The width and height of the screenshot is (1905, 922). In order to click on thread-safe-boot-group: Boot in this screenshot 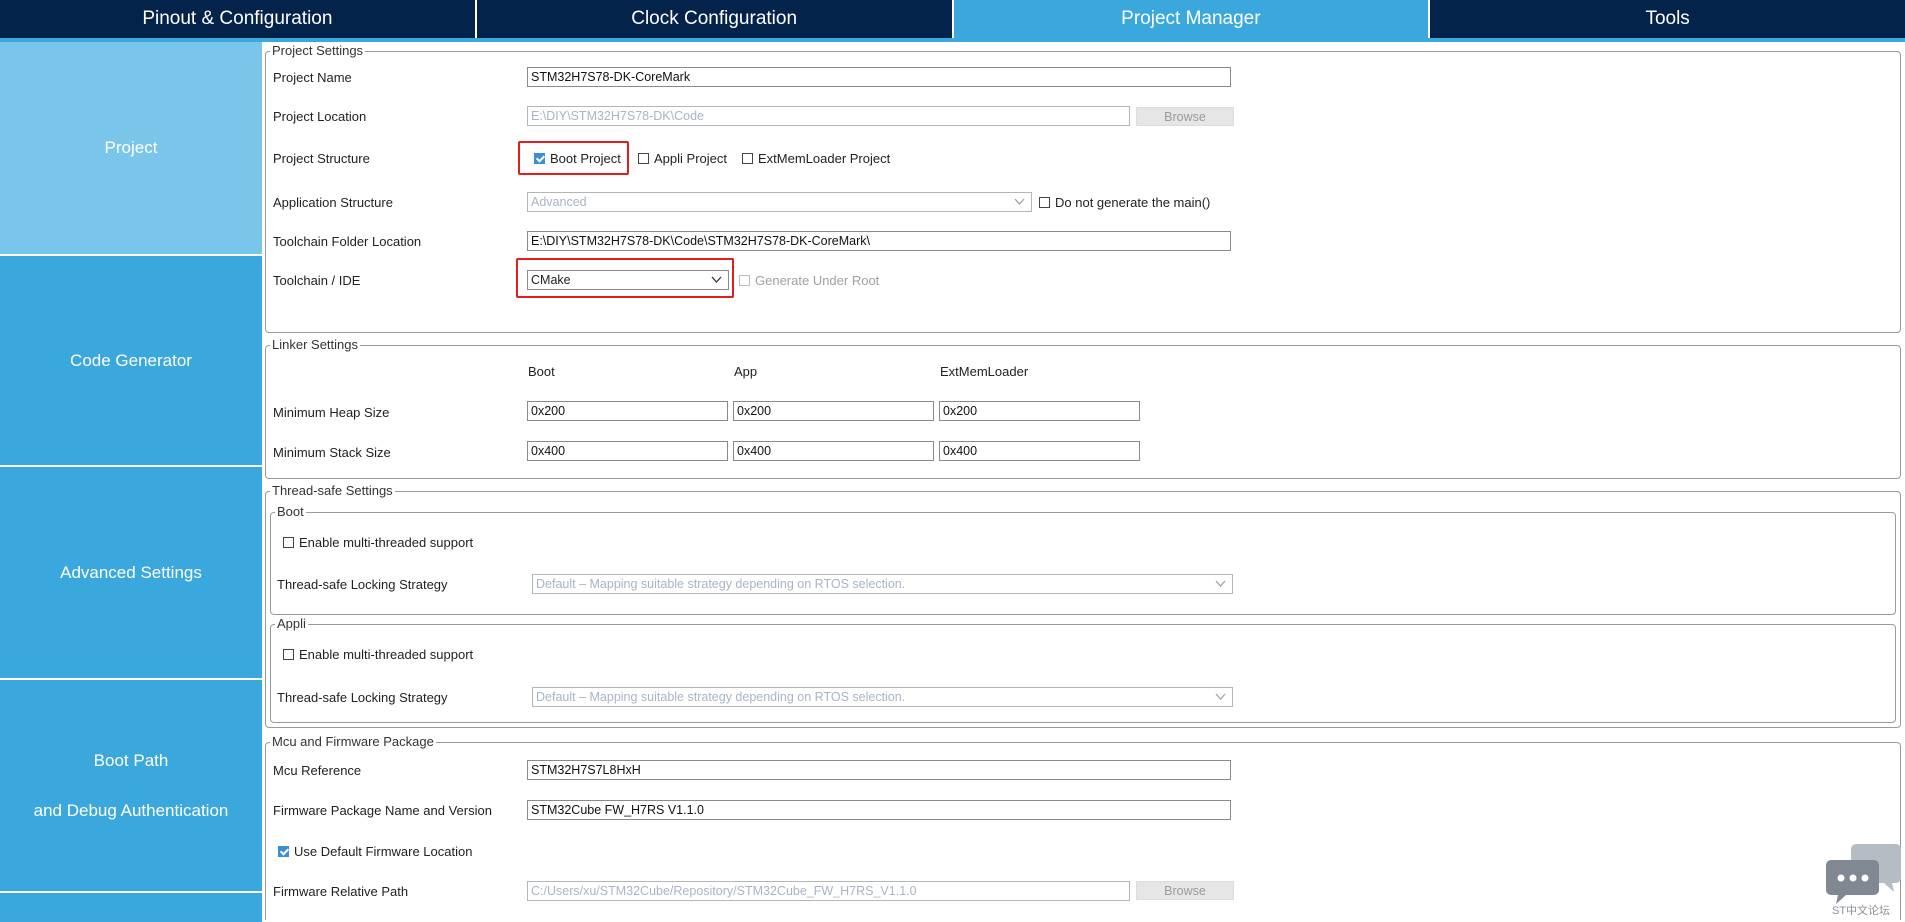, I will do `click(1083, 559)`.